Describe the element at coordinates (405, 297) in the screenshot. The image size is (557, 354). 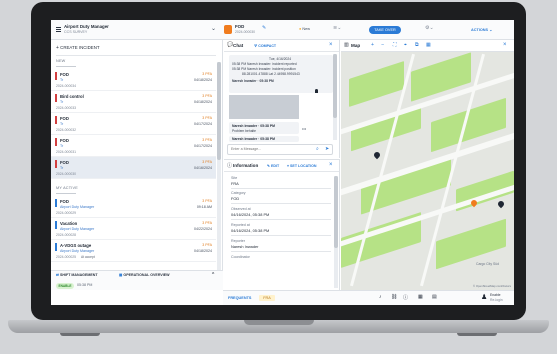
I see `info-circle-icon: ⓘ` at that location.